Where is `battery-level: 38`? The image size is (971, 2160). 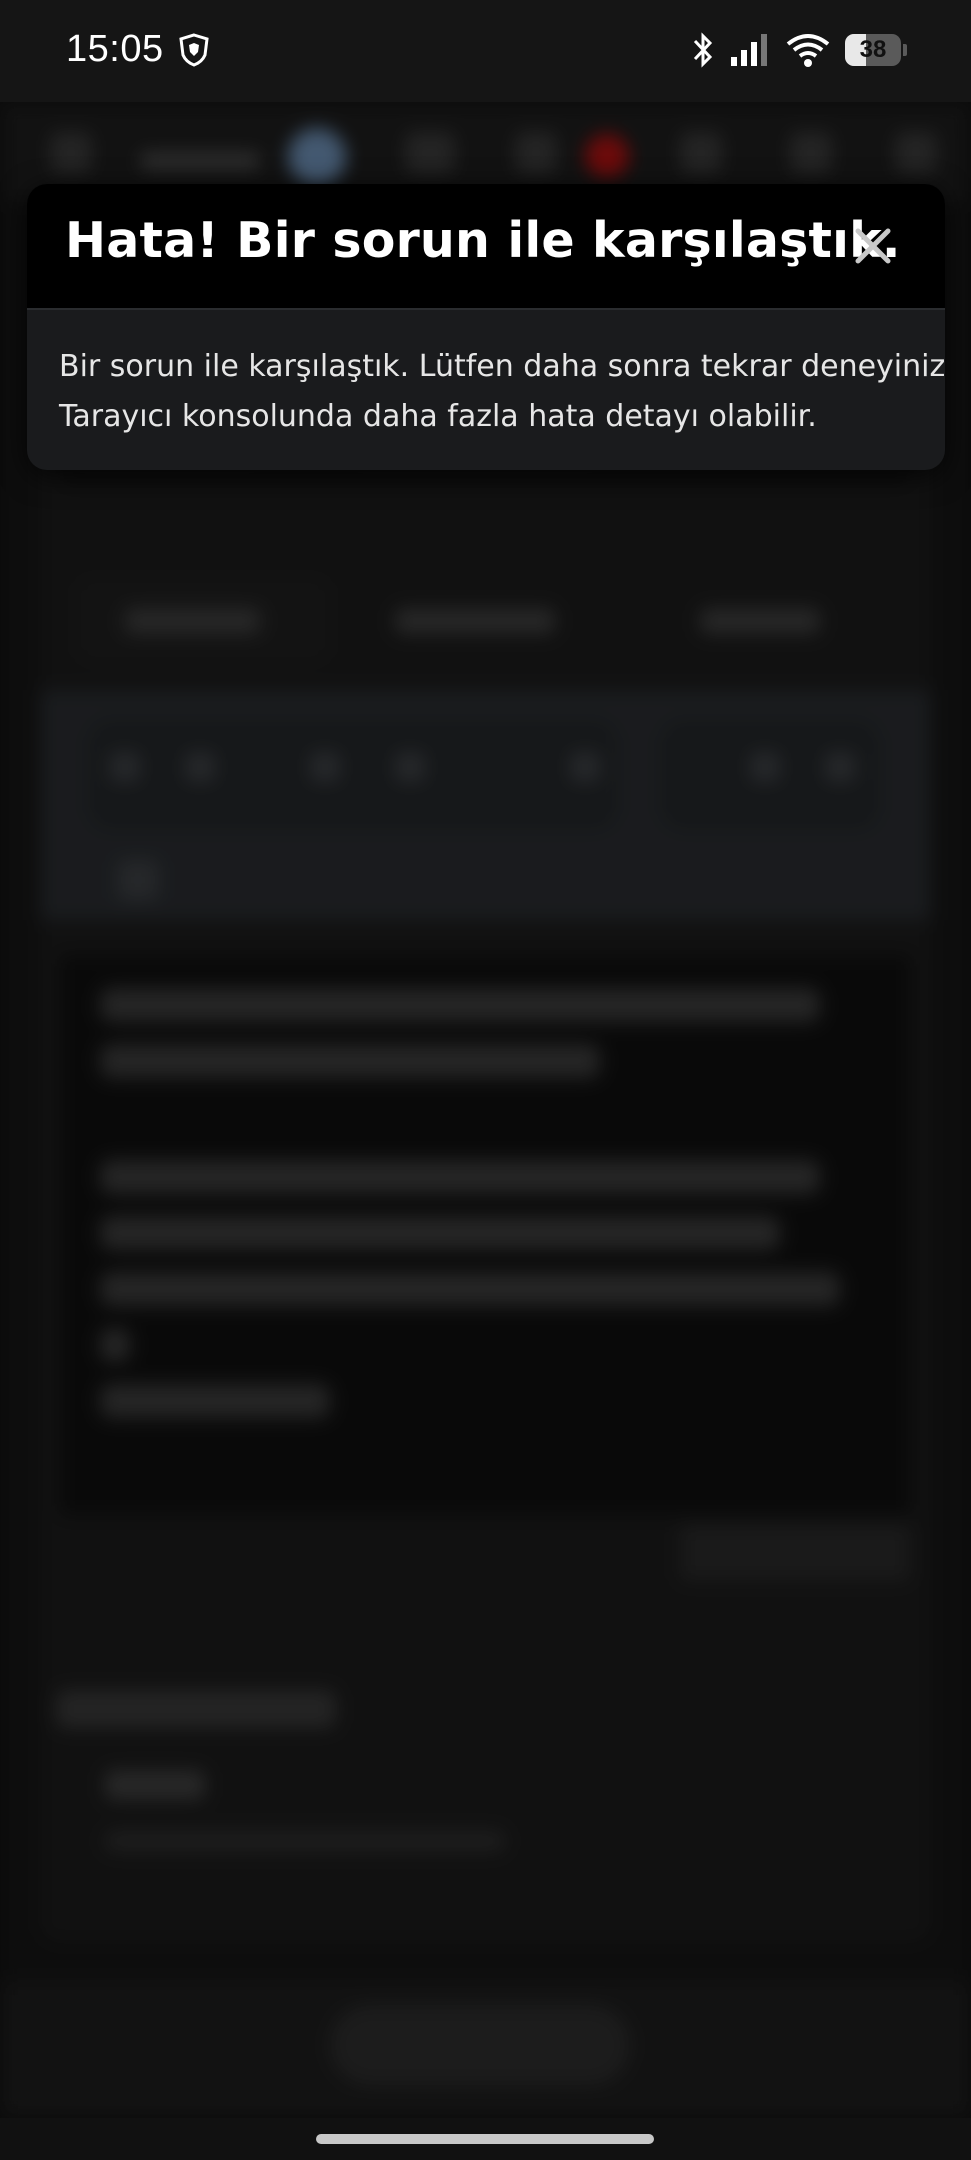 battery-level: 38 is located at coordinates (873, 49).